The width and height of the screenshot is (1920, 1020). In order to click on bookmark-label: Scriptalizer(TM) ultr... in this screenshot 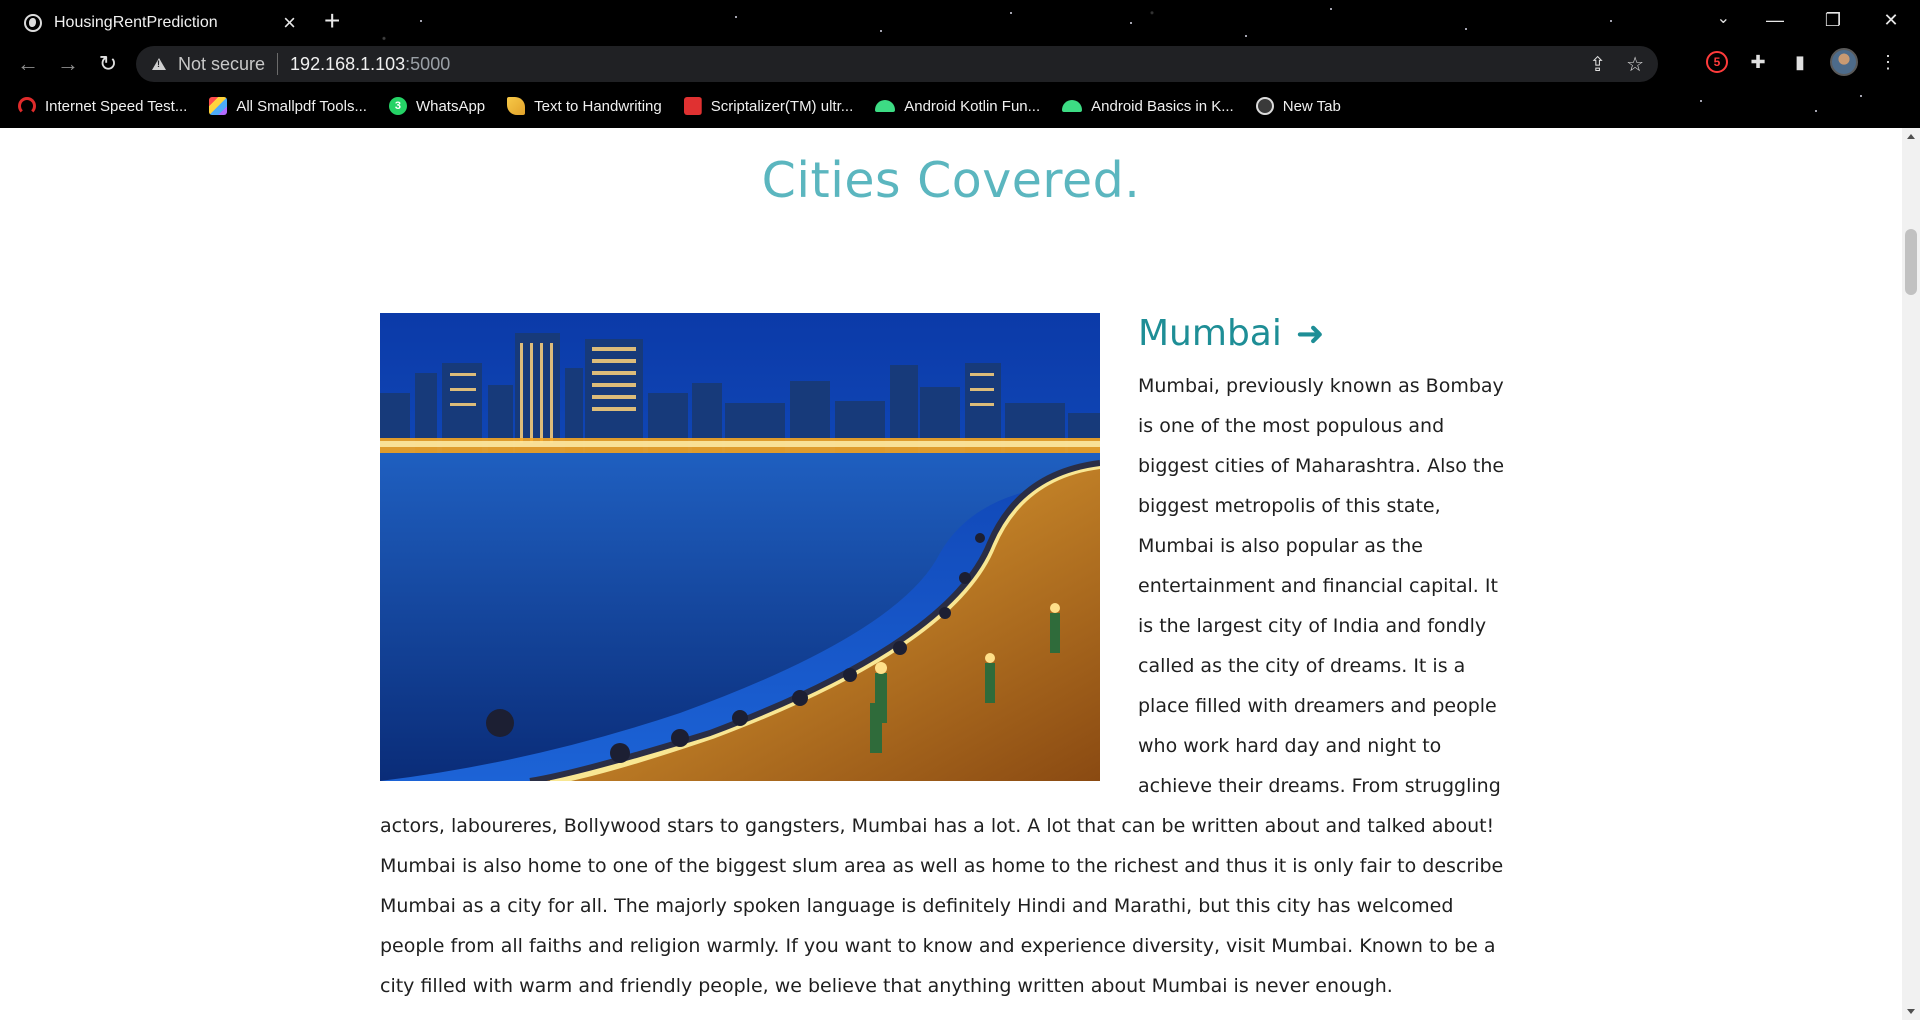, I will do `click(782, 106)`.